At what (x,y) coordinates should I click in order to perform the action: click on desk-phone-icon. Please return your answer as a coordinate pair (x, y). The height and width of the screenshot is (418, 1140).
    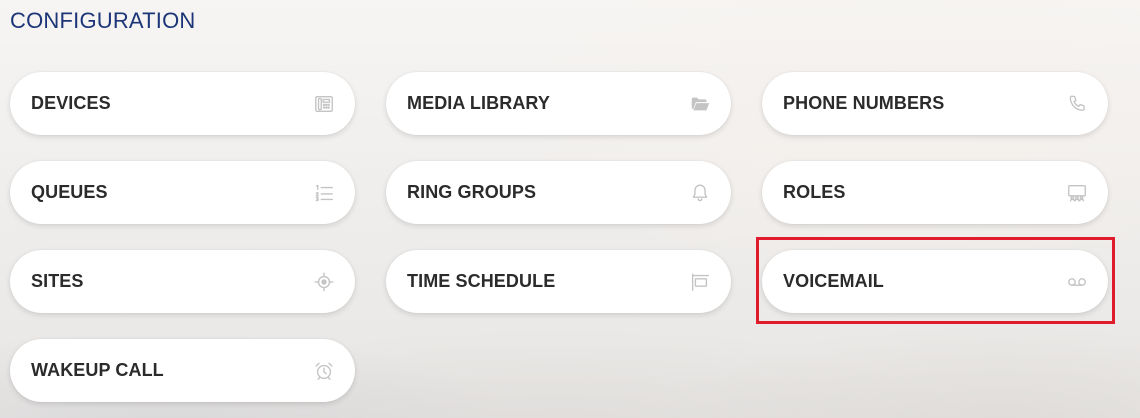
    Looking at the image, I should click on (324, 104).